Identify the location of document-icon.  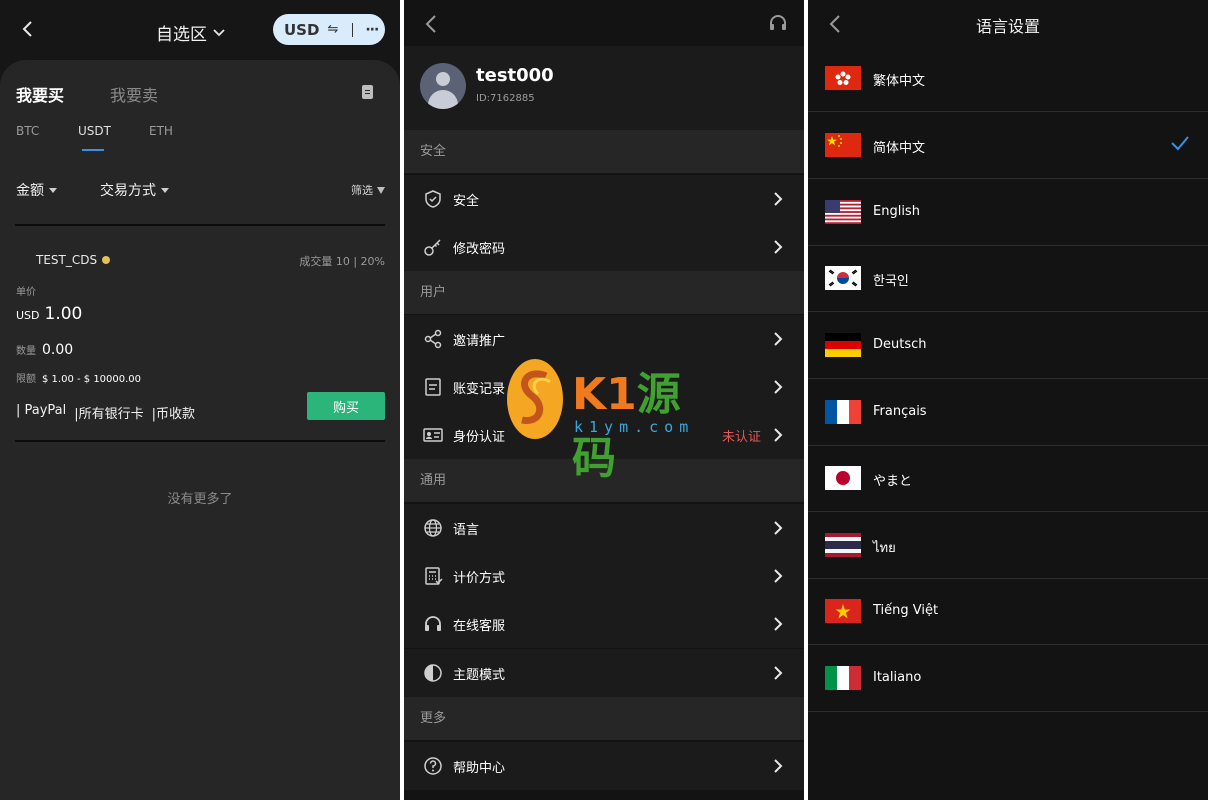
(433, 387).